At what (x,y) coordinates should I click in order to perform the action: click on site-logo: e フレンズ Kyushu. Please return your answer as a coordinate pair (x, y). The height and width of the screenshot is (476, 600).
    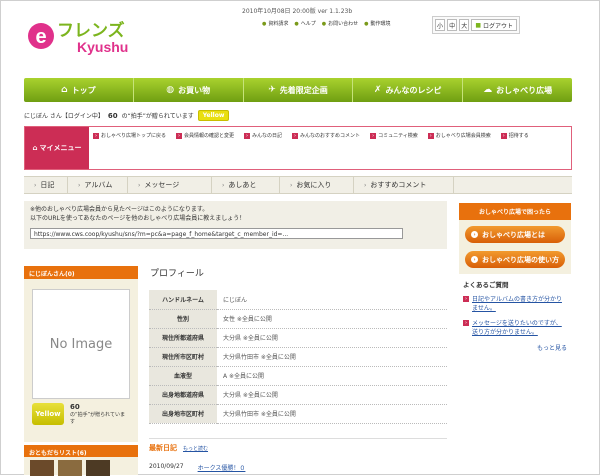
    Looking at the image, I should click on (92, 35).